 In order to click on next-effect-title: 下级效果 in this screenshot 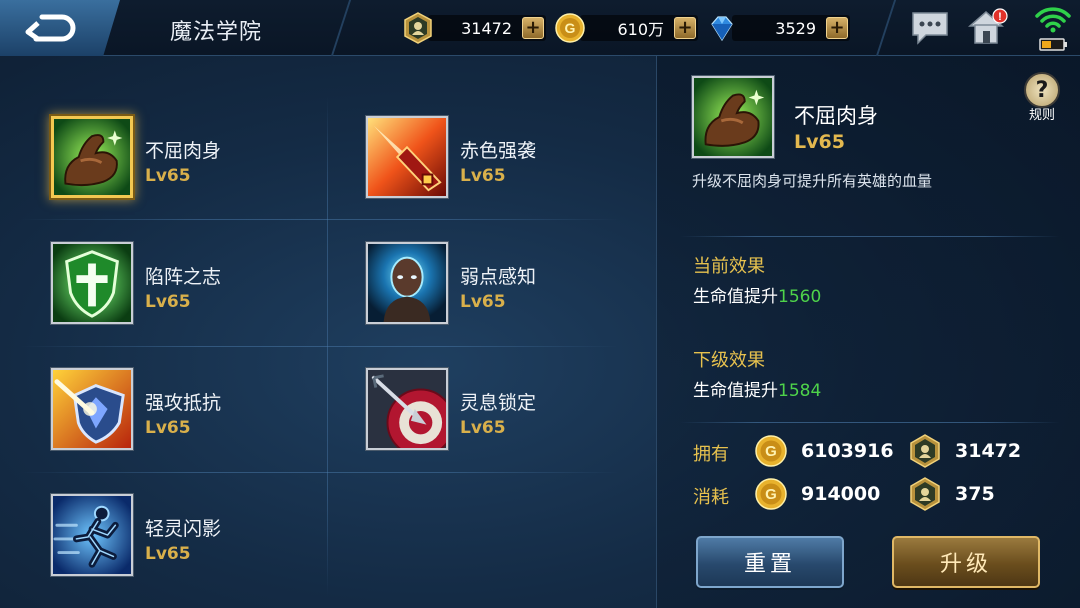, I will do `click(729, 360)`.